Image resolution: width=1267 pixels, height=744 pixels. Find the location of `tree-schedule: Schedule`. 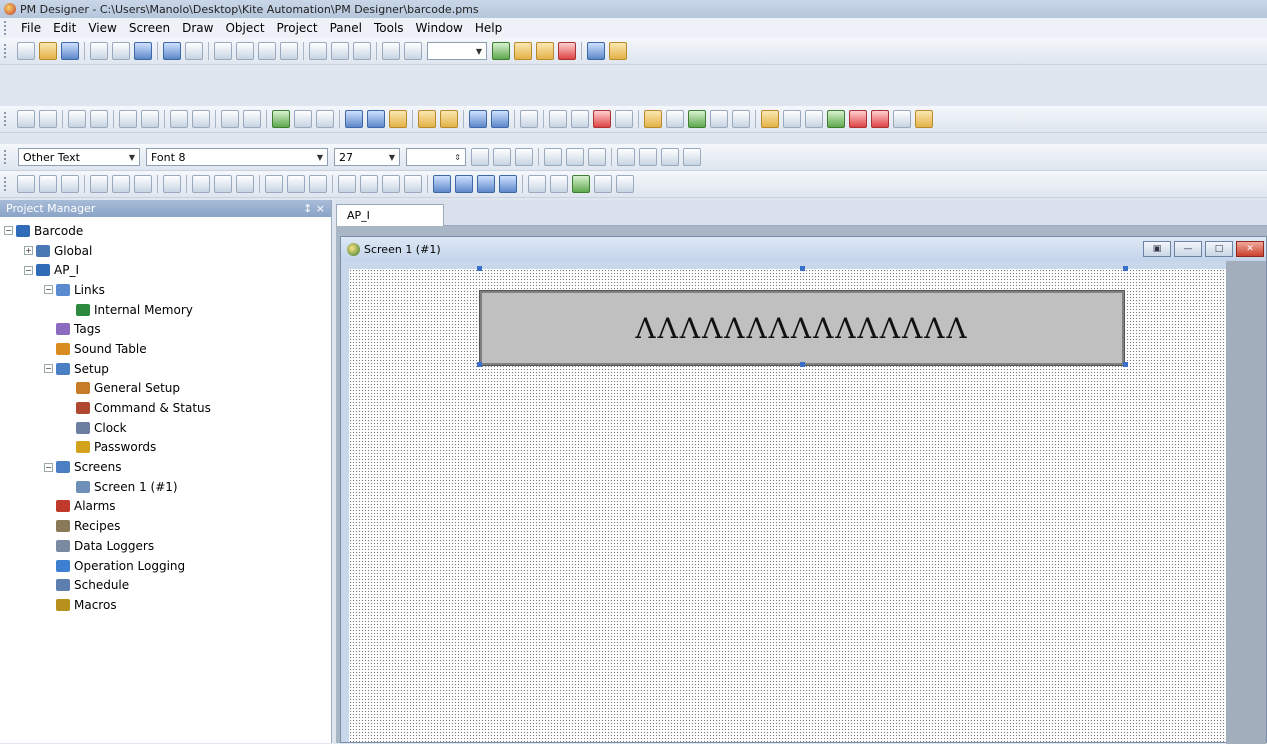

tree-schedule: Schedule is located at coordinates (165, 585).